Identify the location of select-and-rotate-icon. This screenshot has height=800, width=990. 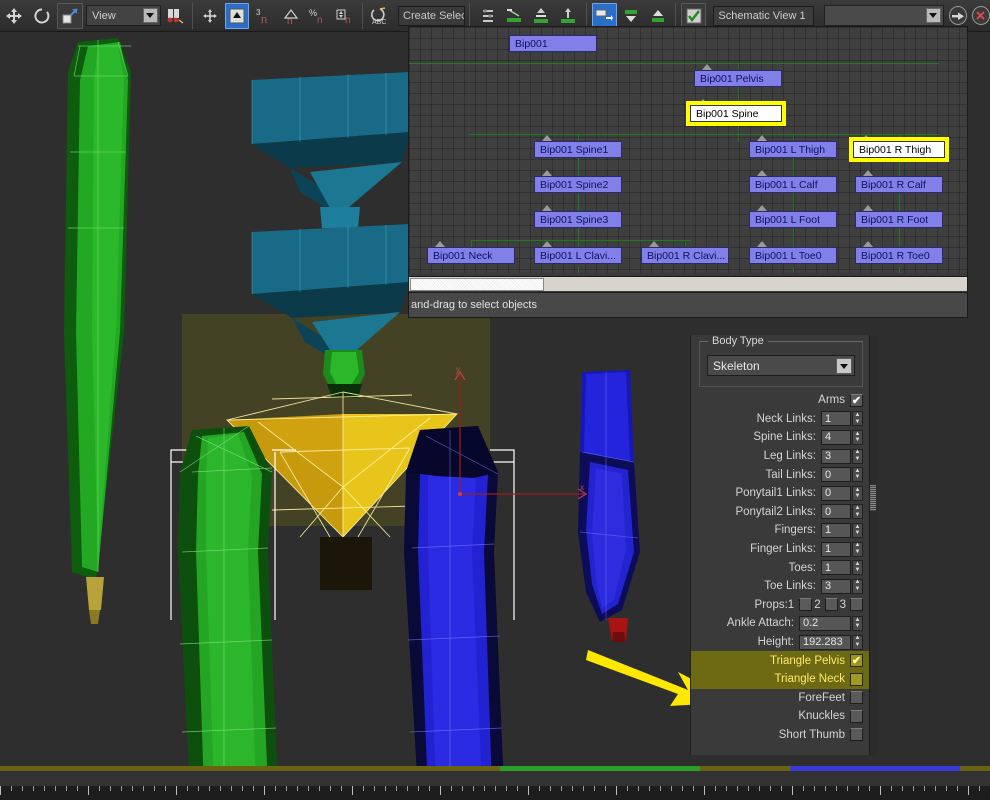
(42, 16).